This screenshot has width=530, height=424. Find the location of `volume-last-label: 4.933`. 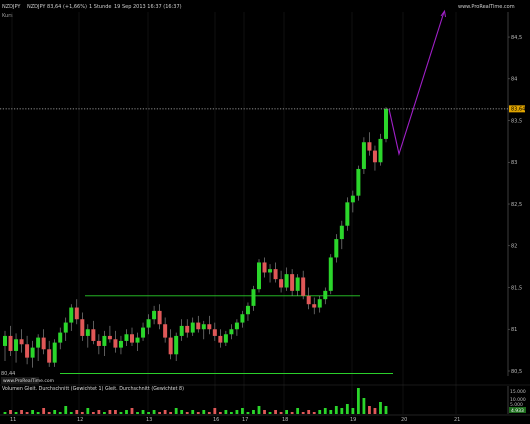

volume-last-label: 4.933 is located at coordinates (517, 411).